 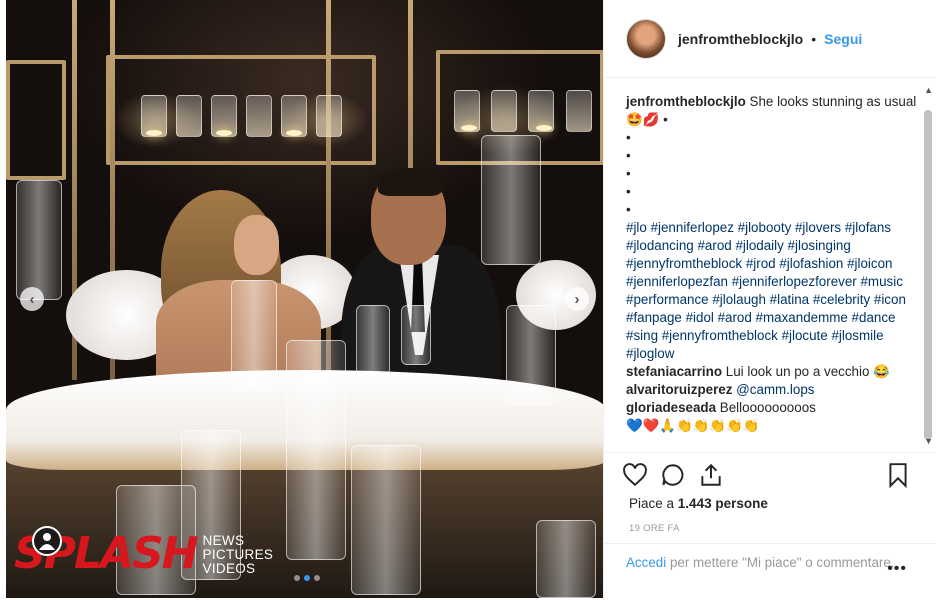 What do you see at coordinates (711, 475) in the screenshot?
I see `share-icon` at bounding box center [711, 475].